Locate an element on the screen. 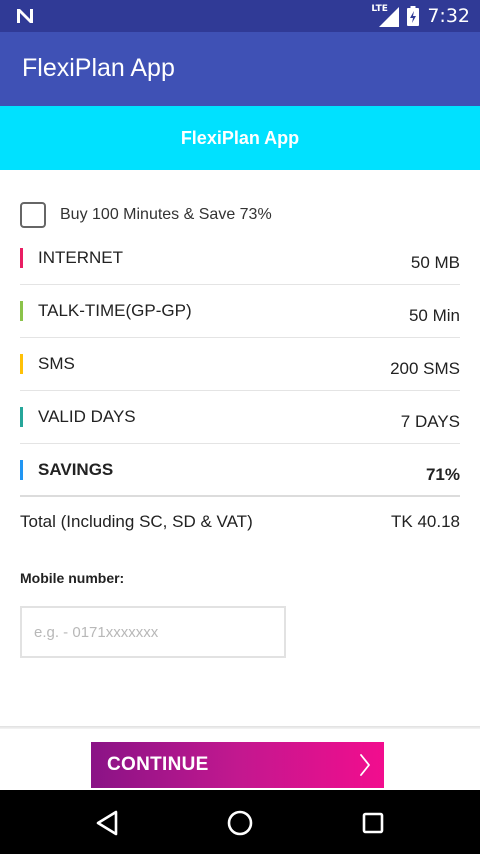 The width and height of the screenshot is (480, 854). plan-value: 50 MB is located at coordinates (435, 262).